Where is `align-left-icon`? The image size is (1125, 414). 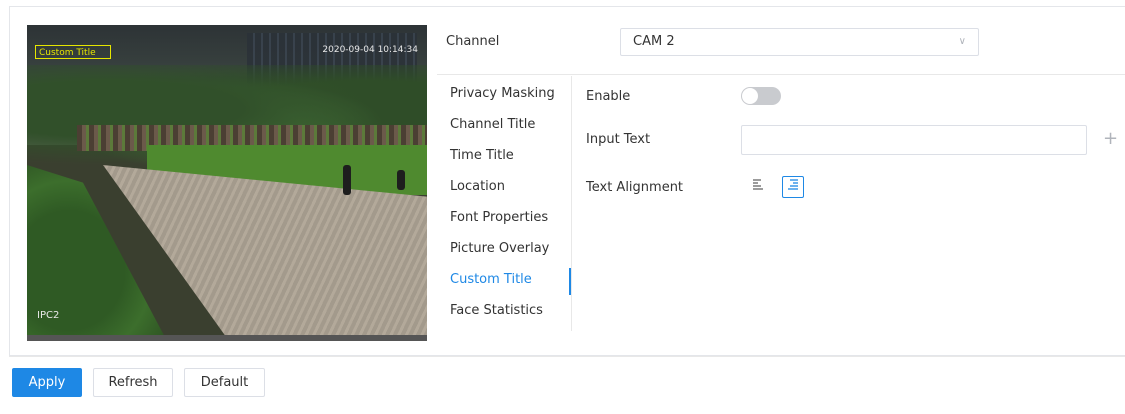
align-left-icon is located at coordinates (758, 187).